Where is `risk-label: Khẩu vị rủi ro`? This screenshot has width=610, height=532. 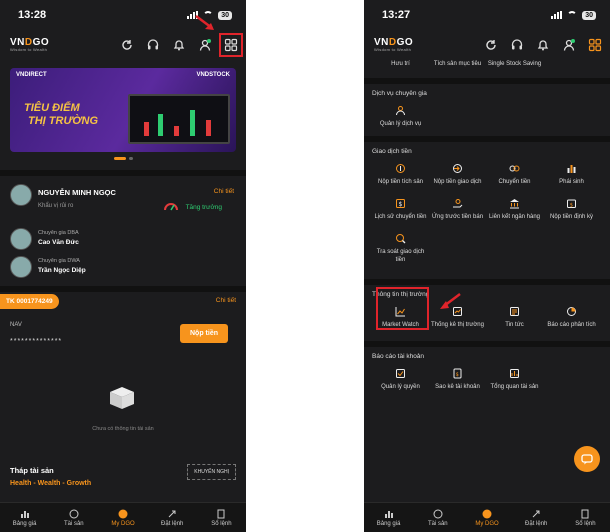 risk-label: Khẩu vị rủi ro is located at coordinates (56, 206).